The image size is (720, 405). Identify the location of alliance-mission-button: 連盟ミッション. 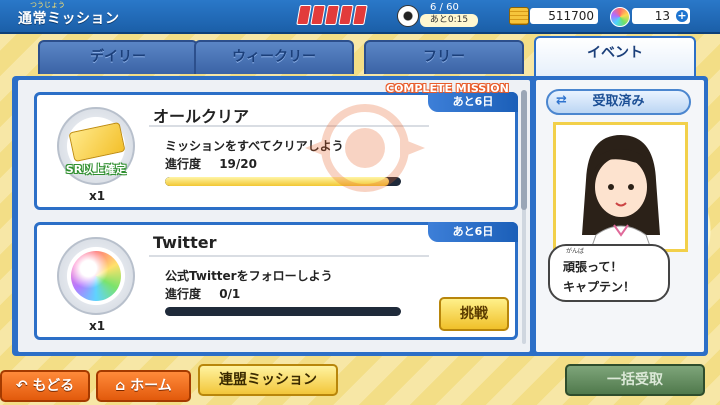
(268, 380).